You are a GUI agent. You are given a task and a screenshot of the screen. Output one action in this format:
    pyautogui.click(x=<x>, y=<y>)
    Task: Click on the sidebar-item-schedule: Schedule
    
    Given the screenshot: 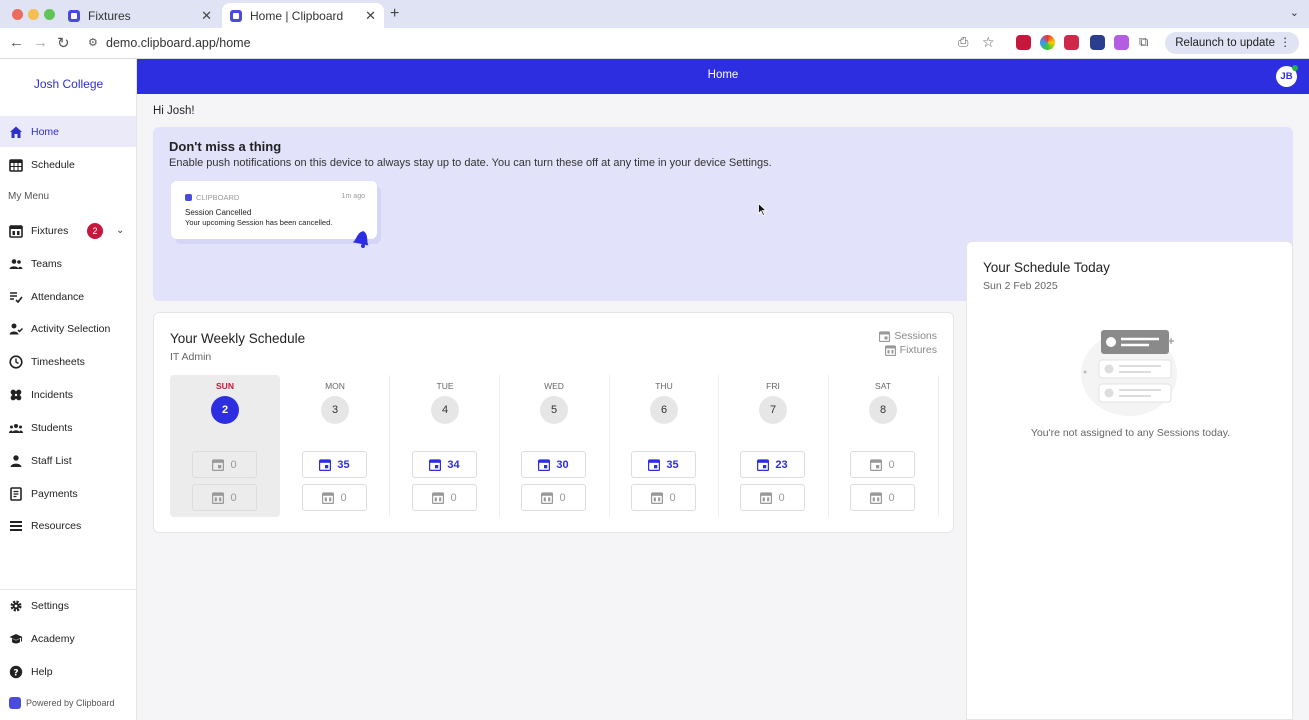 What is the action you would take?
    pyautogui.click(x=68, y=164)
    